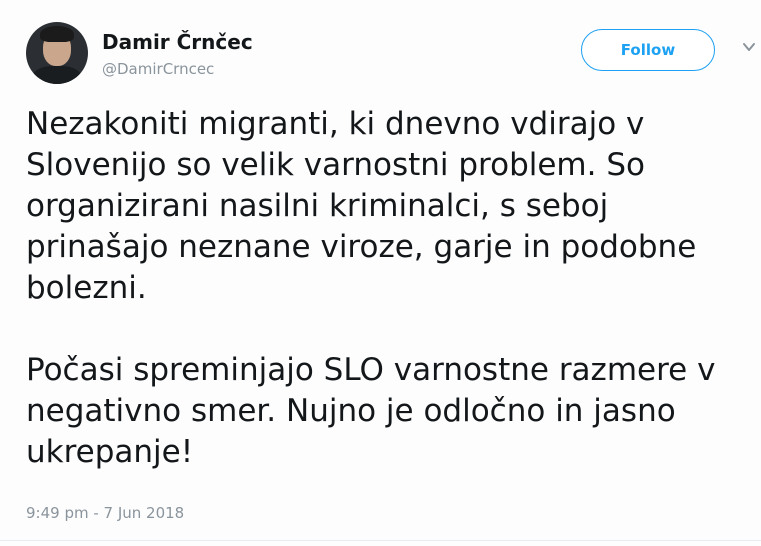  I want to click on avatar, so click(57, 53).